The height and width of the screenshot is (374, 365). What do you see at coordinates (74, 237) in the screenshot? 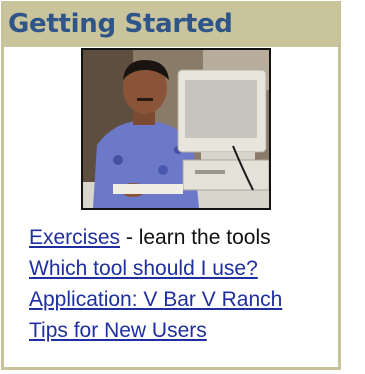
I see `exercises-link: Exercises` at bounding box center [74, 237].